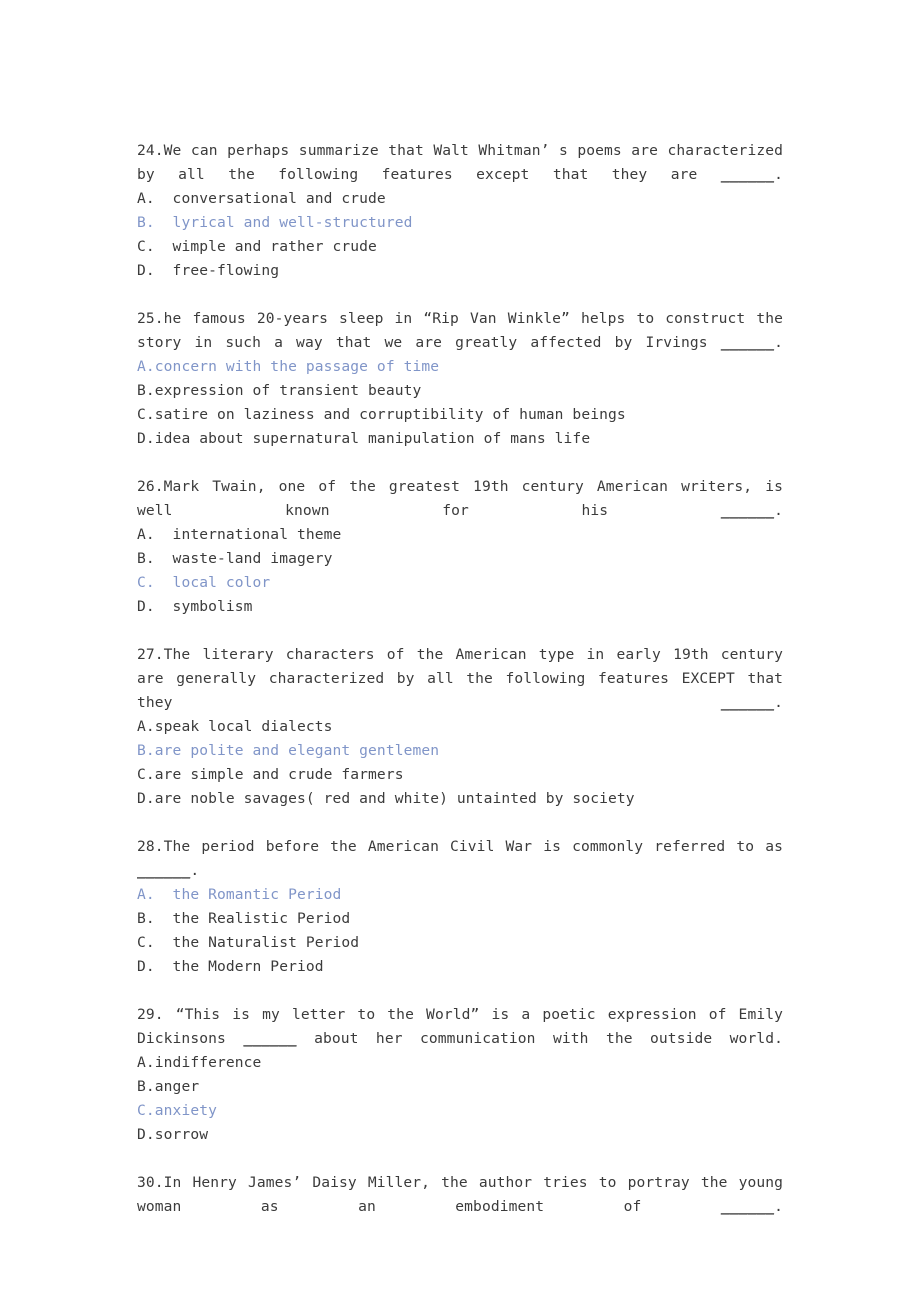 The image size is (920, 1302). What do you see at coordinates (460, 895) in the screenshot?
I see `option-28-a: A. the Romantic Period` at bounding box center [460, 895].